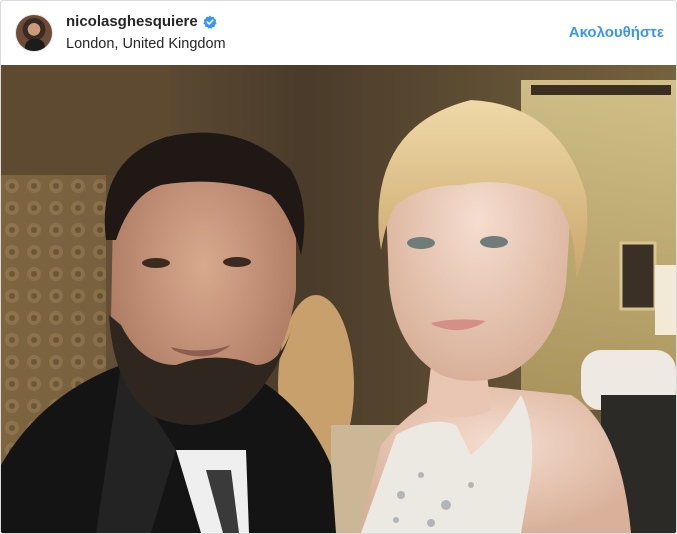 The image size is (677, 534). Describe the element at coordinates (210, 22) in the screenshot. I see `verified-badge-icon` at that location.